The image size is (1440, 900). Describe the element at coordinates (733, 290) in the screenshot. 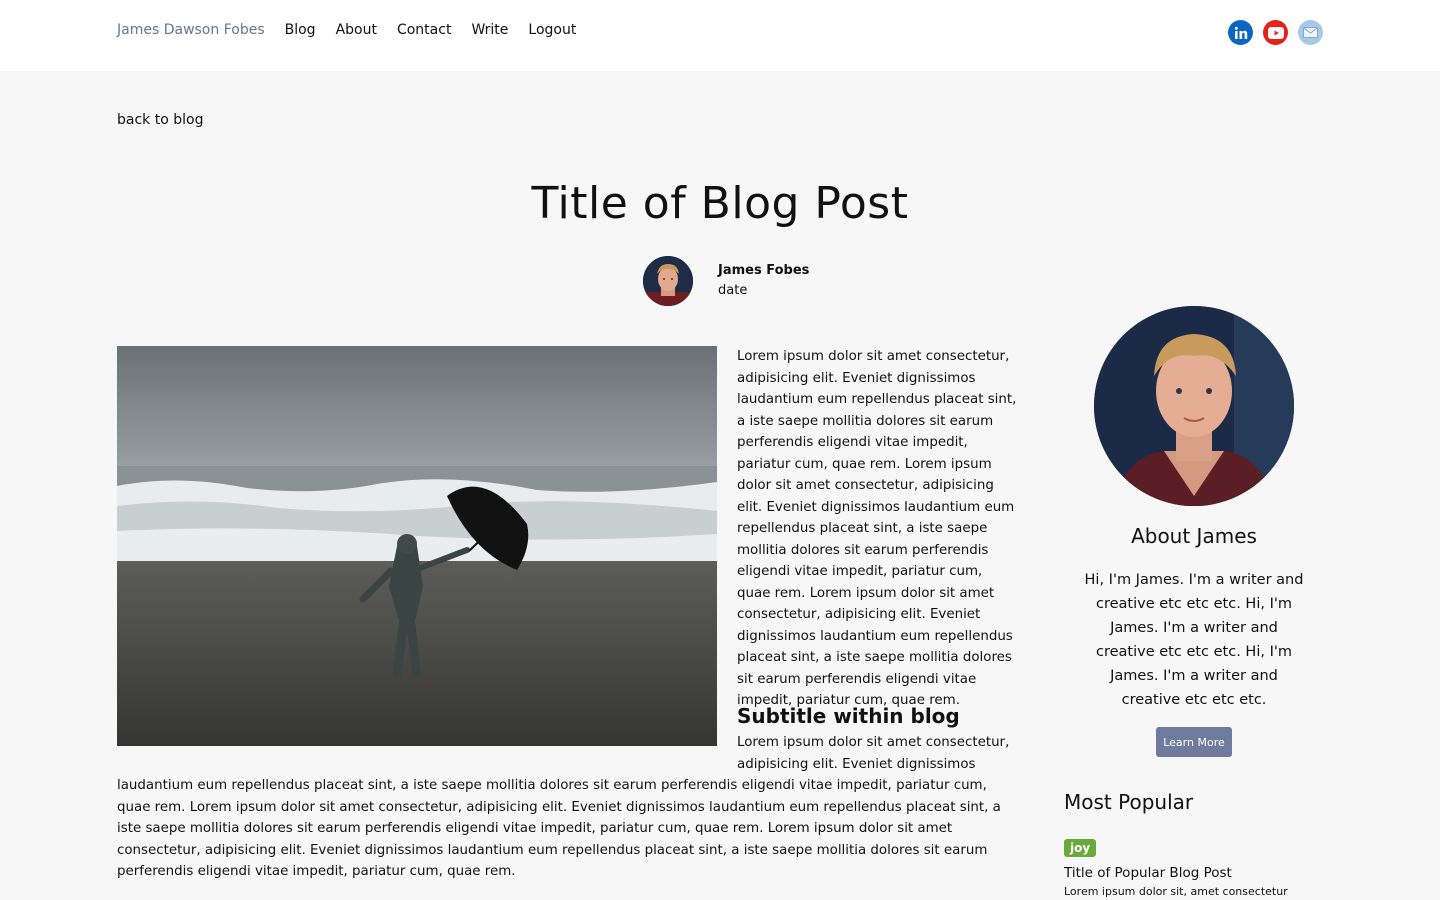

I see `post-date: date` at that location.